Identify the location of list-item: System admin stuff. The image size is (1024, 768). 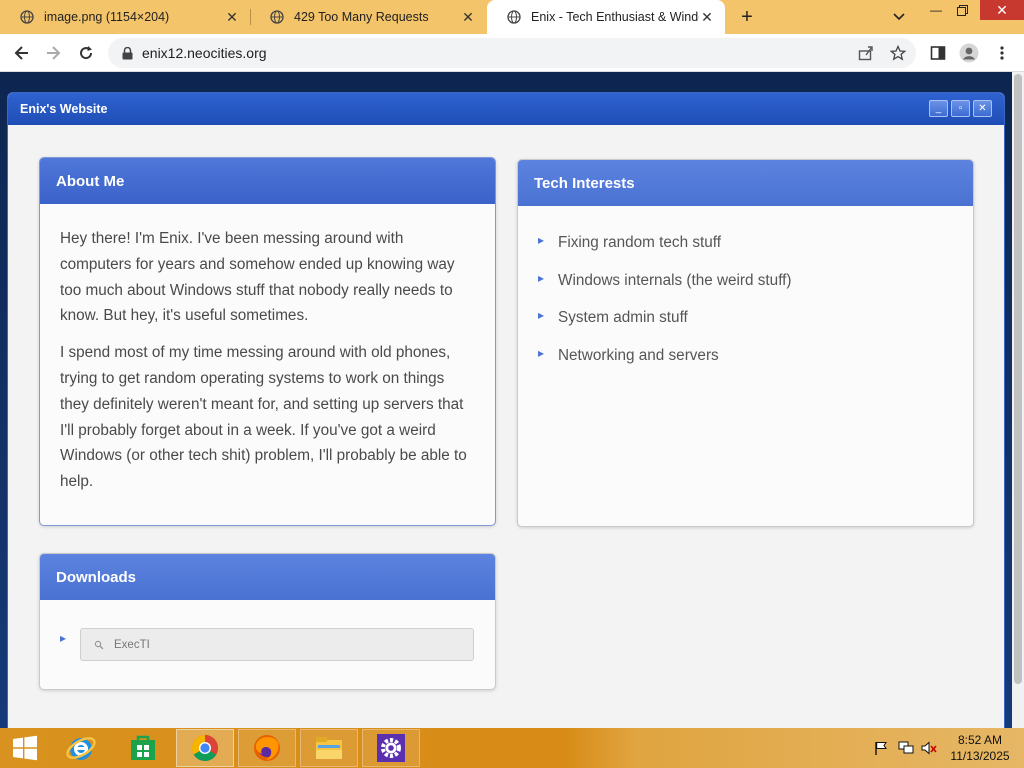
(755, 327).